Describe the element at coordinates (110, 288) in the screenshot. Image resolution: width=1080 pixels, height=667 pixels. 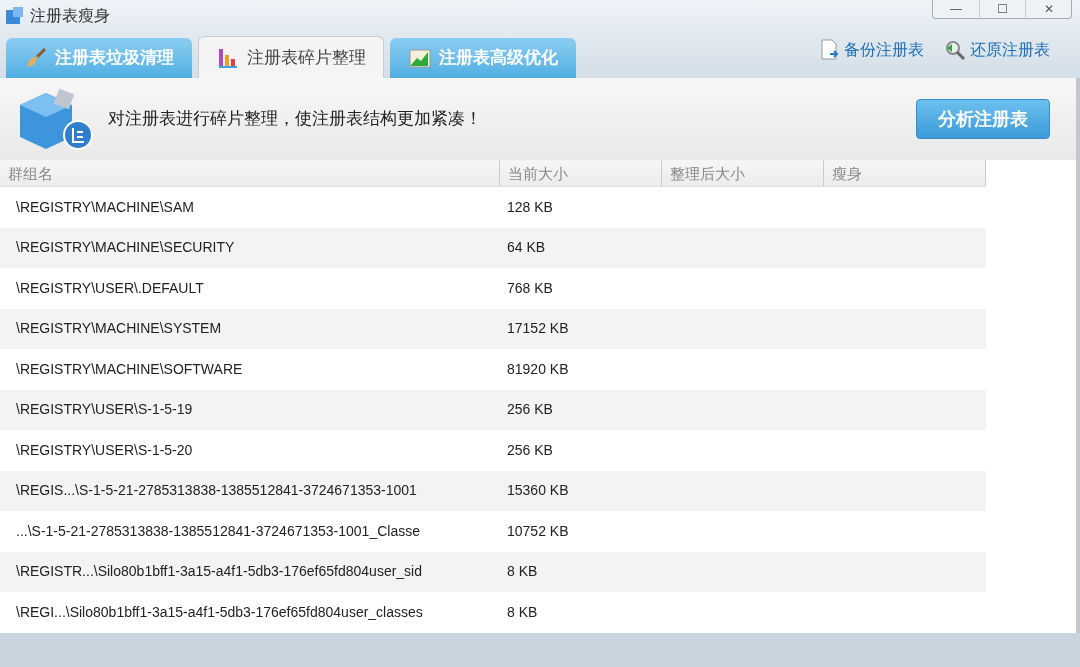
I see `table-cell-text: \REGISTRY\USER\.DEFAULT` at that location.